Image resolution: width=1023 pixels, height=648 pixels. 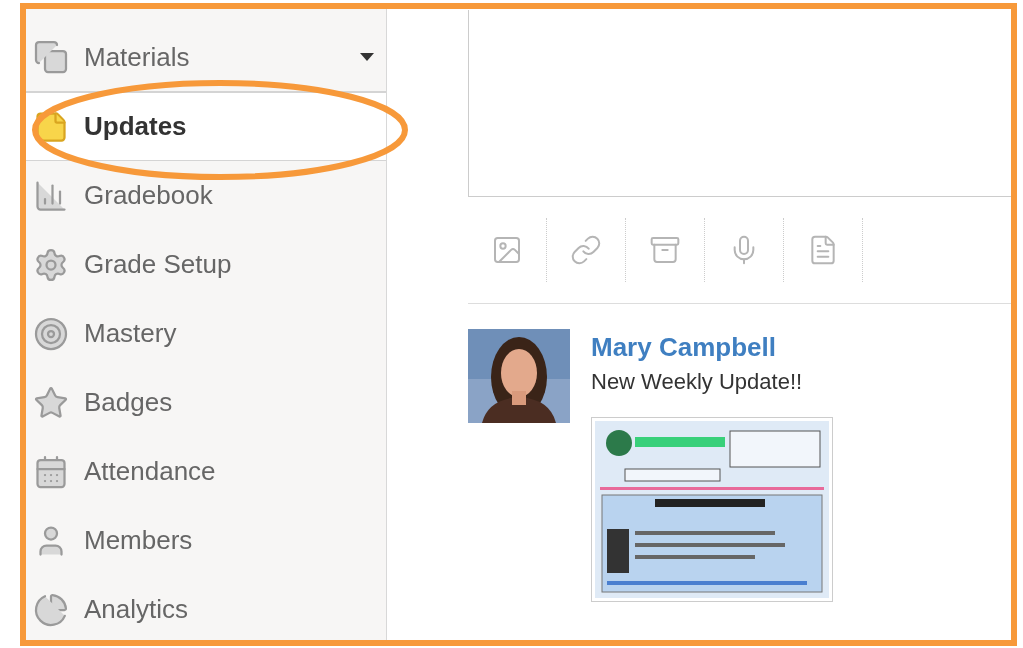 What do you see at coordinates (665, 250) in the screenshot?
I see `archive-icon` at bounding box center [665, 250].